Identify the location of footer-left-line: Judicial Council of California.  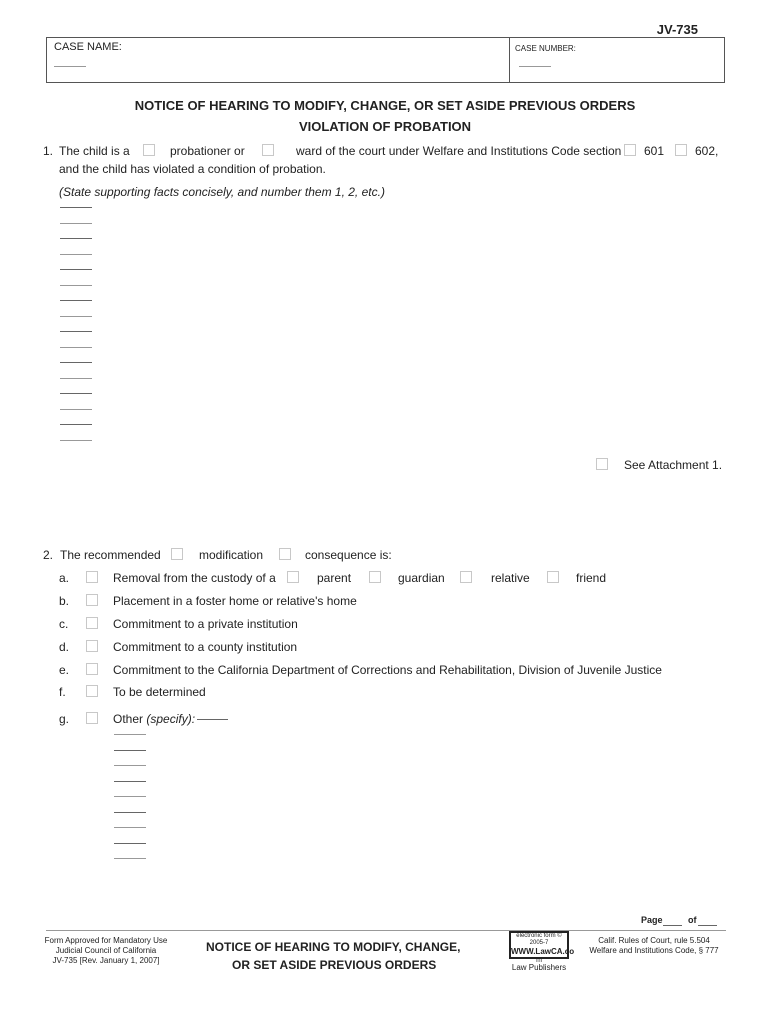
(106, 950).